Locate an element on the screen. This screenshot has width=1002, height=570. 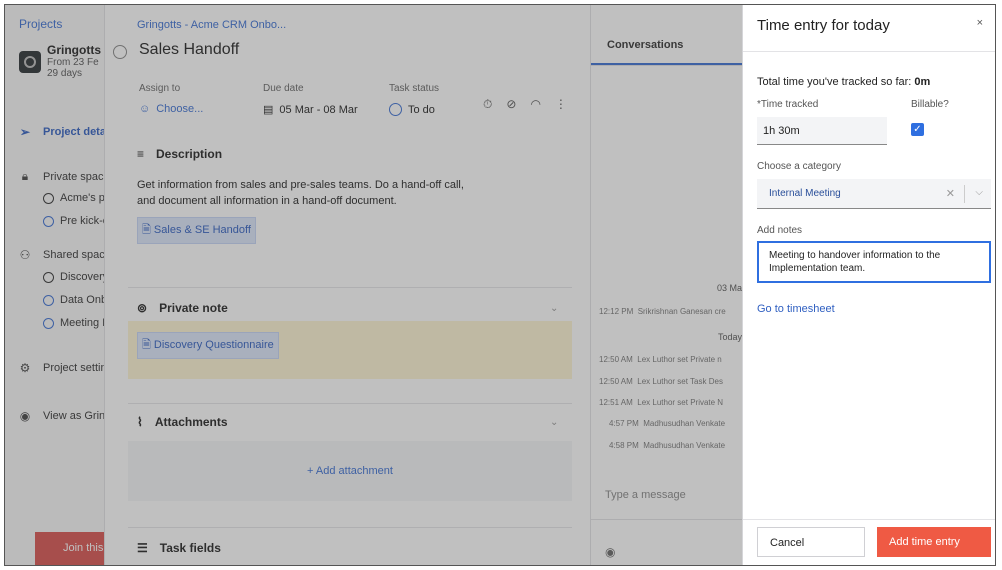
category-value: Internal Meeting is located at coordinates (805, 193).